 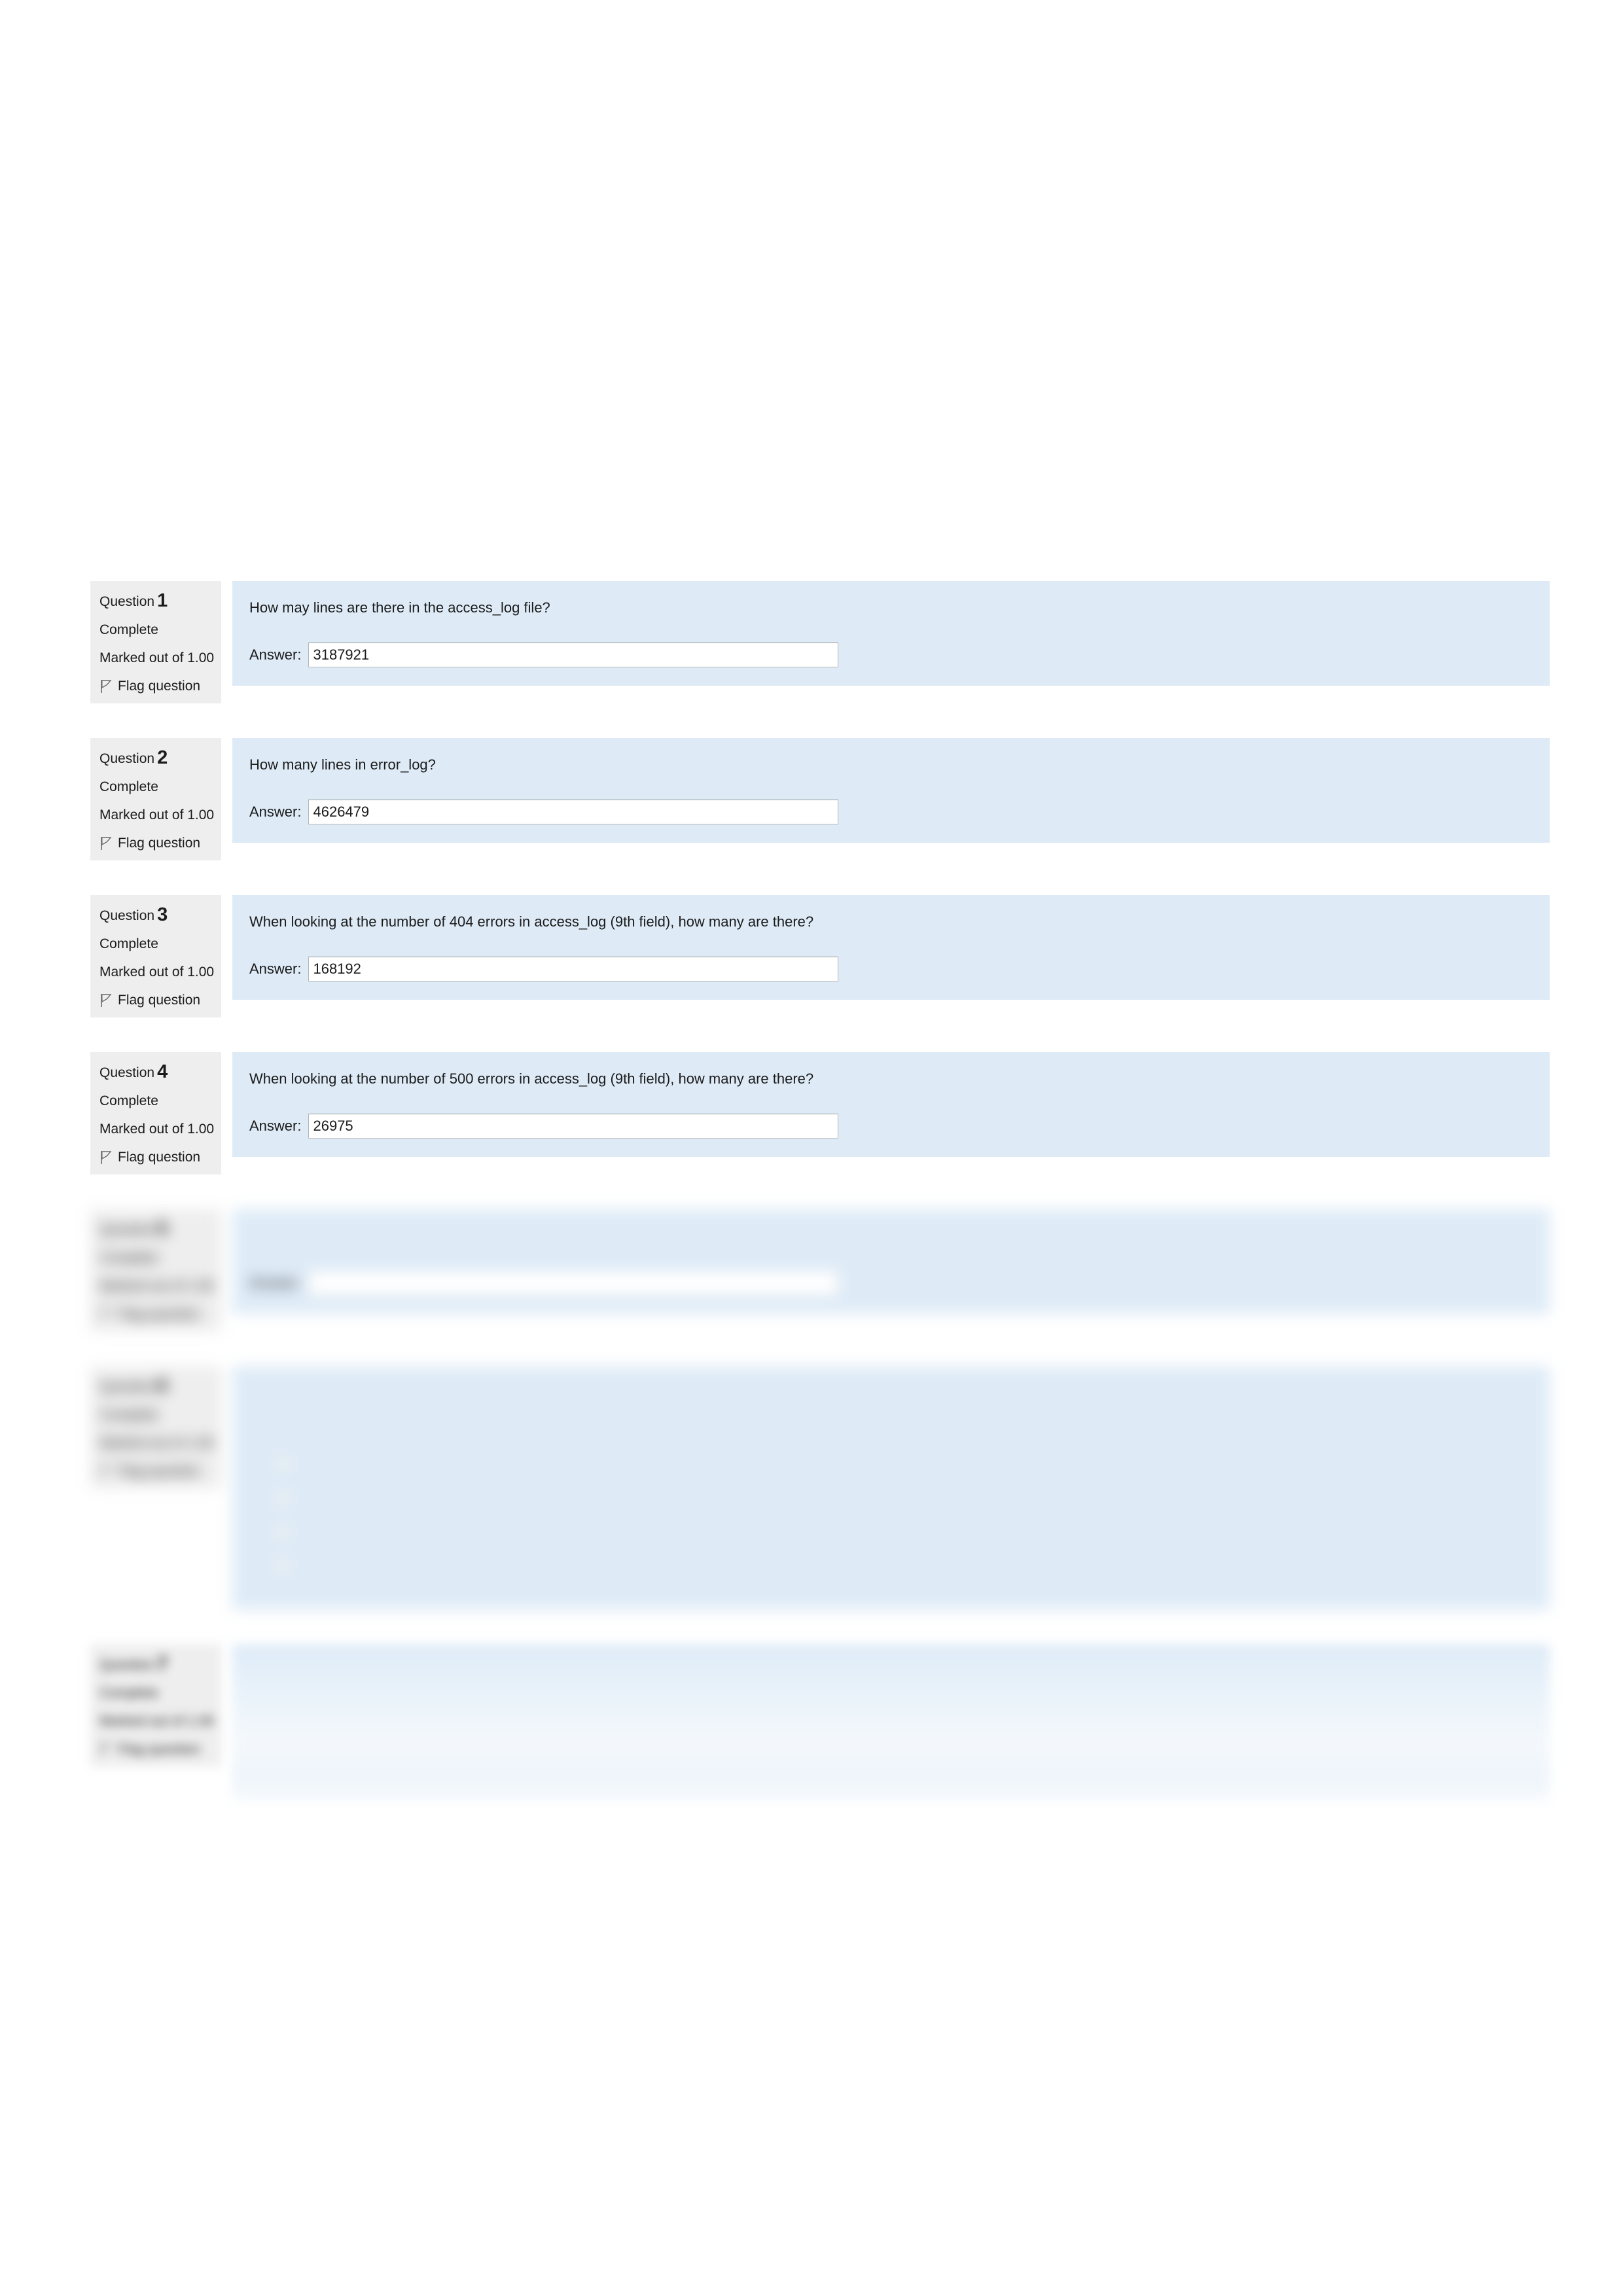 I want to click on question-state-4: Complete, so click(x=128, y=1101).